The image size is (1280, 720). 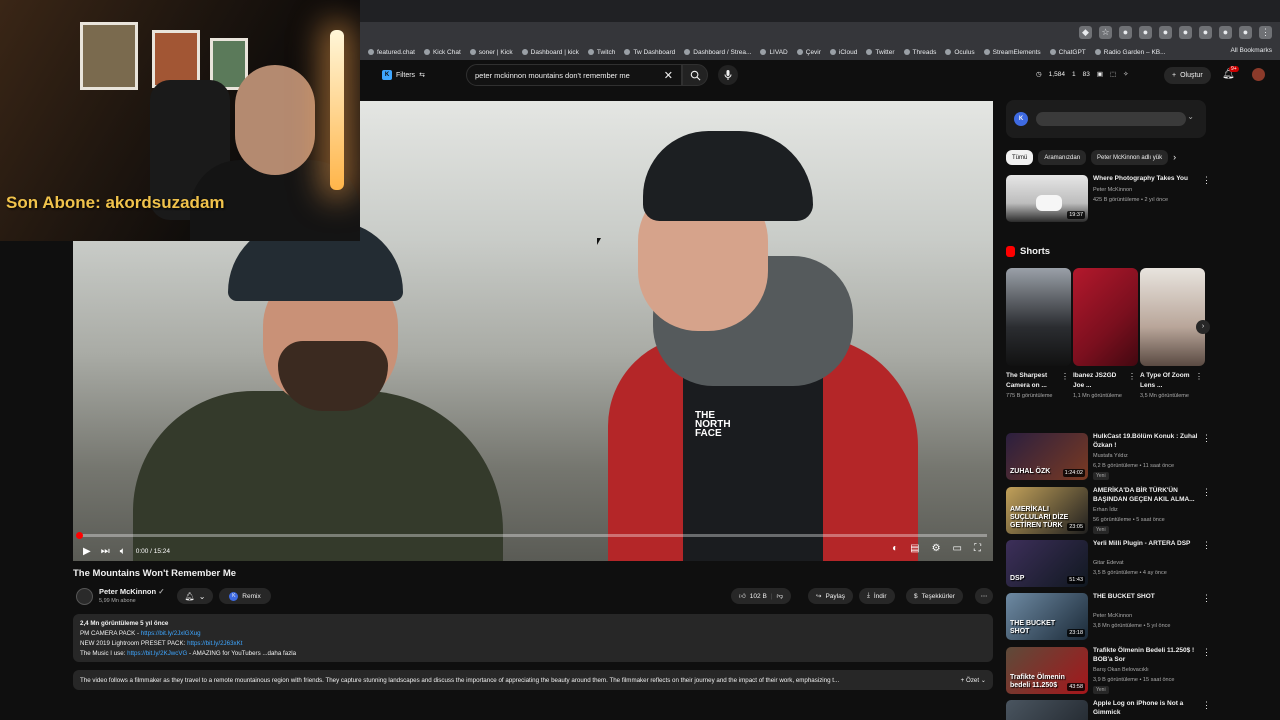 What do you see at coordinates (973, 680) in the screenshot?
I see `summary-button: + Özet ⌄` at bounding box center [973, 680].